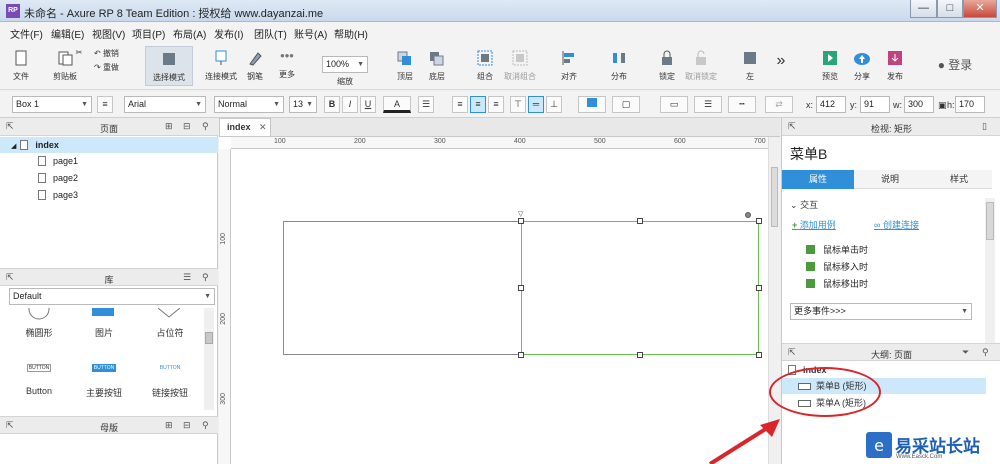 The image size is (1000, 464). What do you see at coordinates (942, 105) in the screenshot?
I see `lock-ratio-icon: ▣` at bounding box center [942, 105].